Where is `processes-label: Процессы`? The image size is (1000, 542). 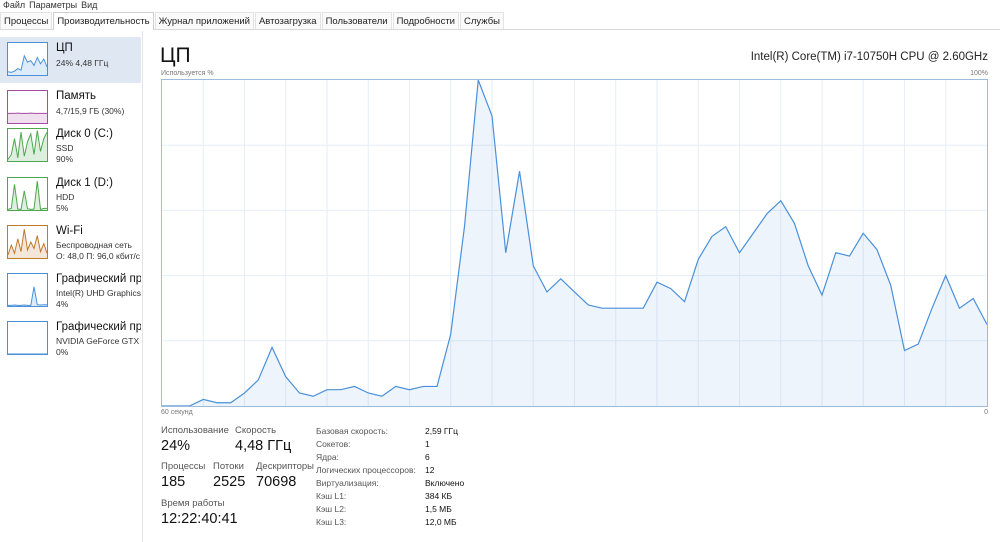 processes-label: Процессы is located at coordinates (183, 466).